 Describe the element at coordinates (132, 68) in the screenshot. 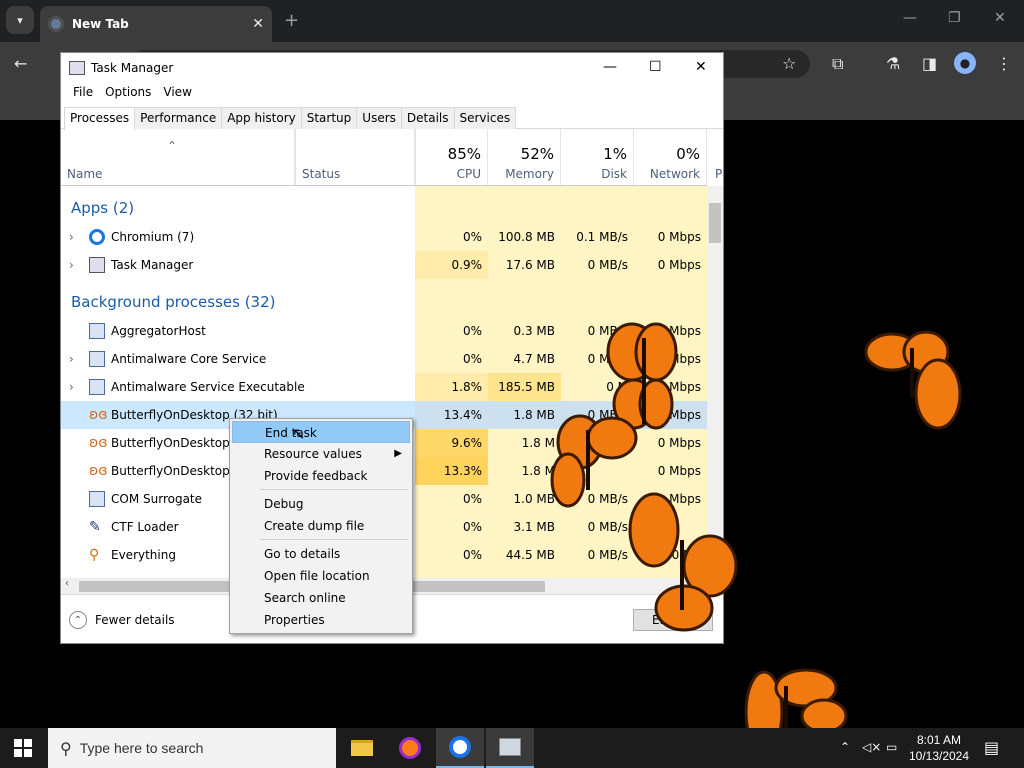

I see `window-title: Task Manager` at that location.